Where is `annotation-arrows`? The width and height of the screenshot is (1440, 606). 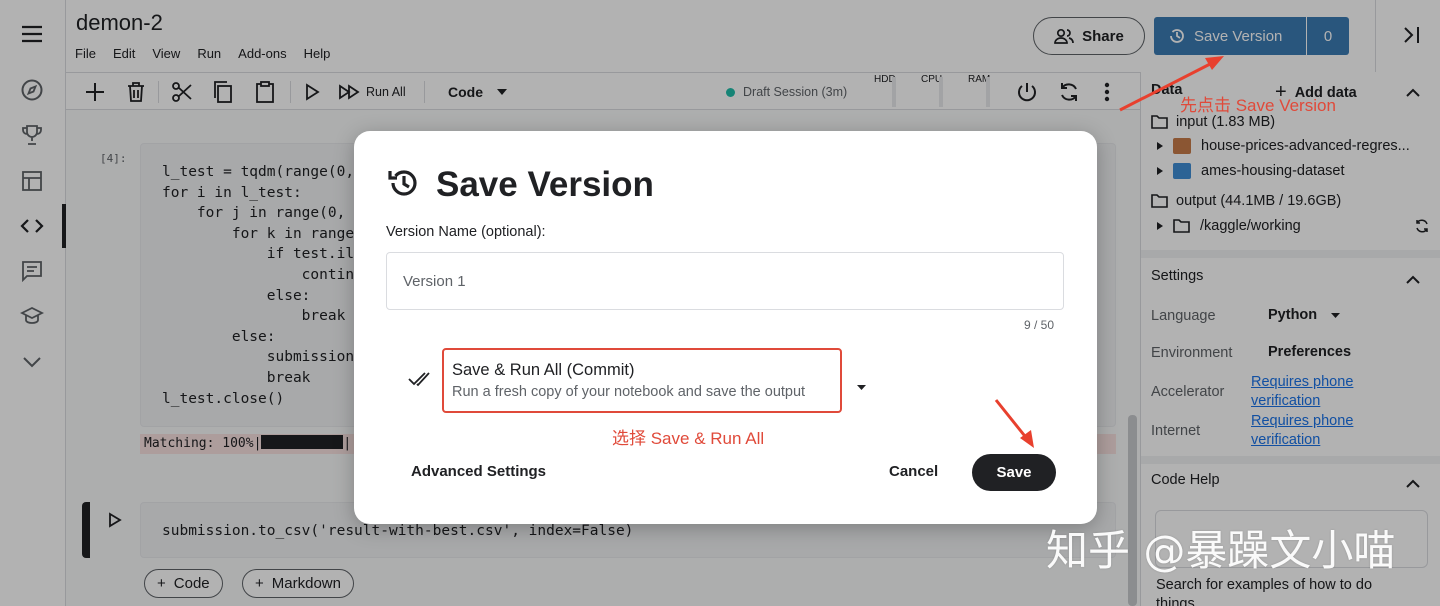
annotation-arrows is located at coordinates (1109, 252).